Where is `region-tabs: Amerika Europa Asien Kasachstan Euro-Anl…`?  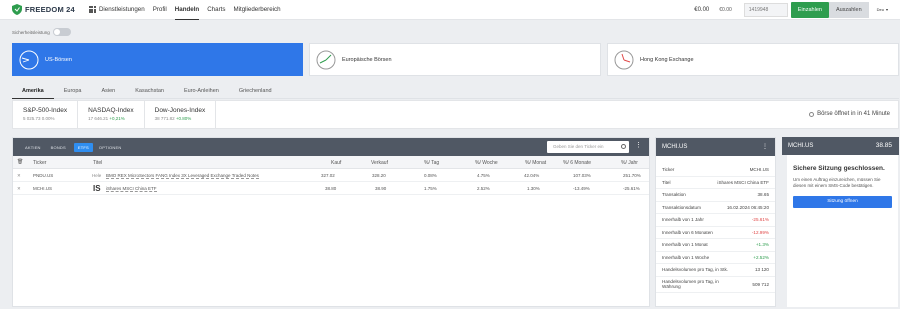 region-tabs: Amerika Europa Asien Kasachstan Euro-Anl… is located at coordinates (455, 91).